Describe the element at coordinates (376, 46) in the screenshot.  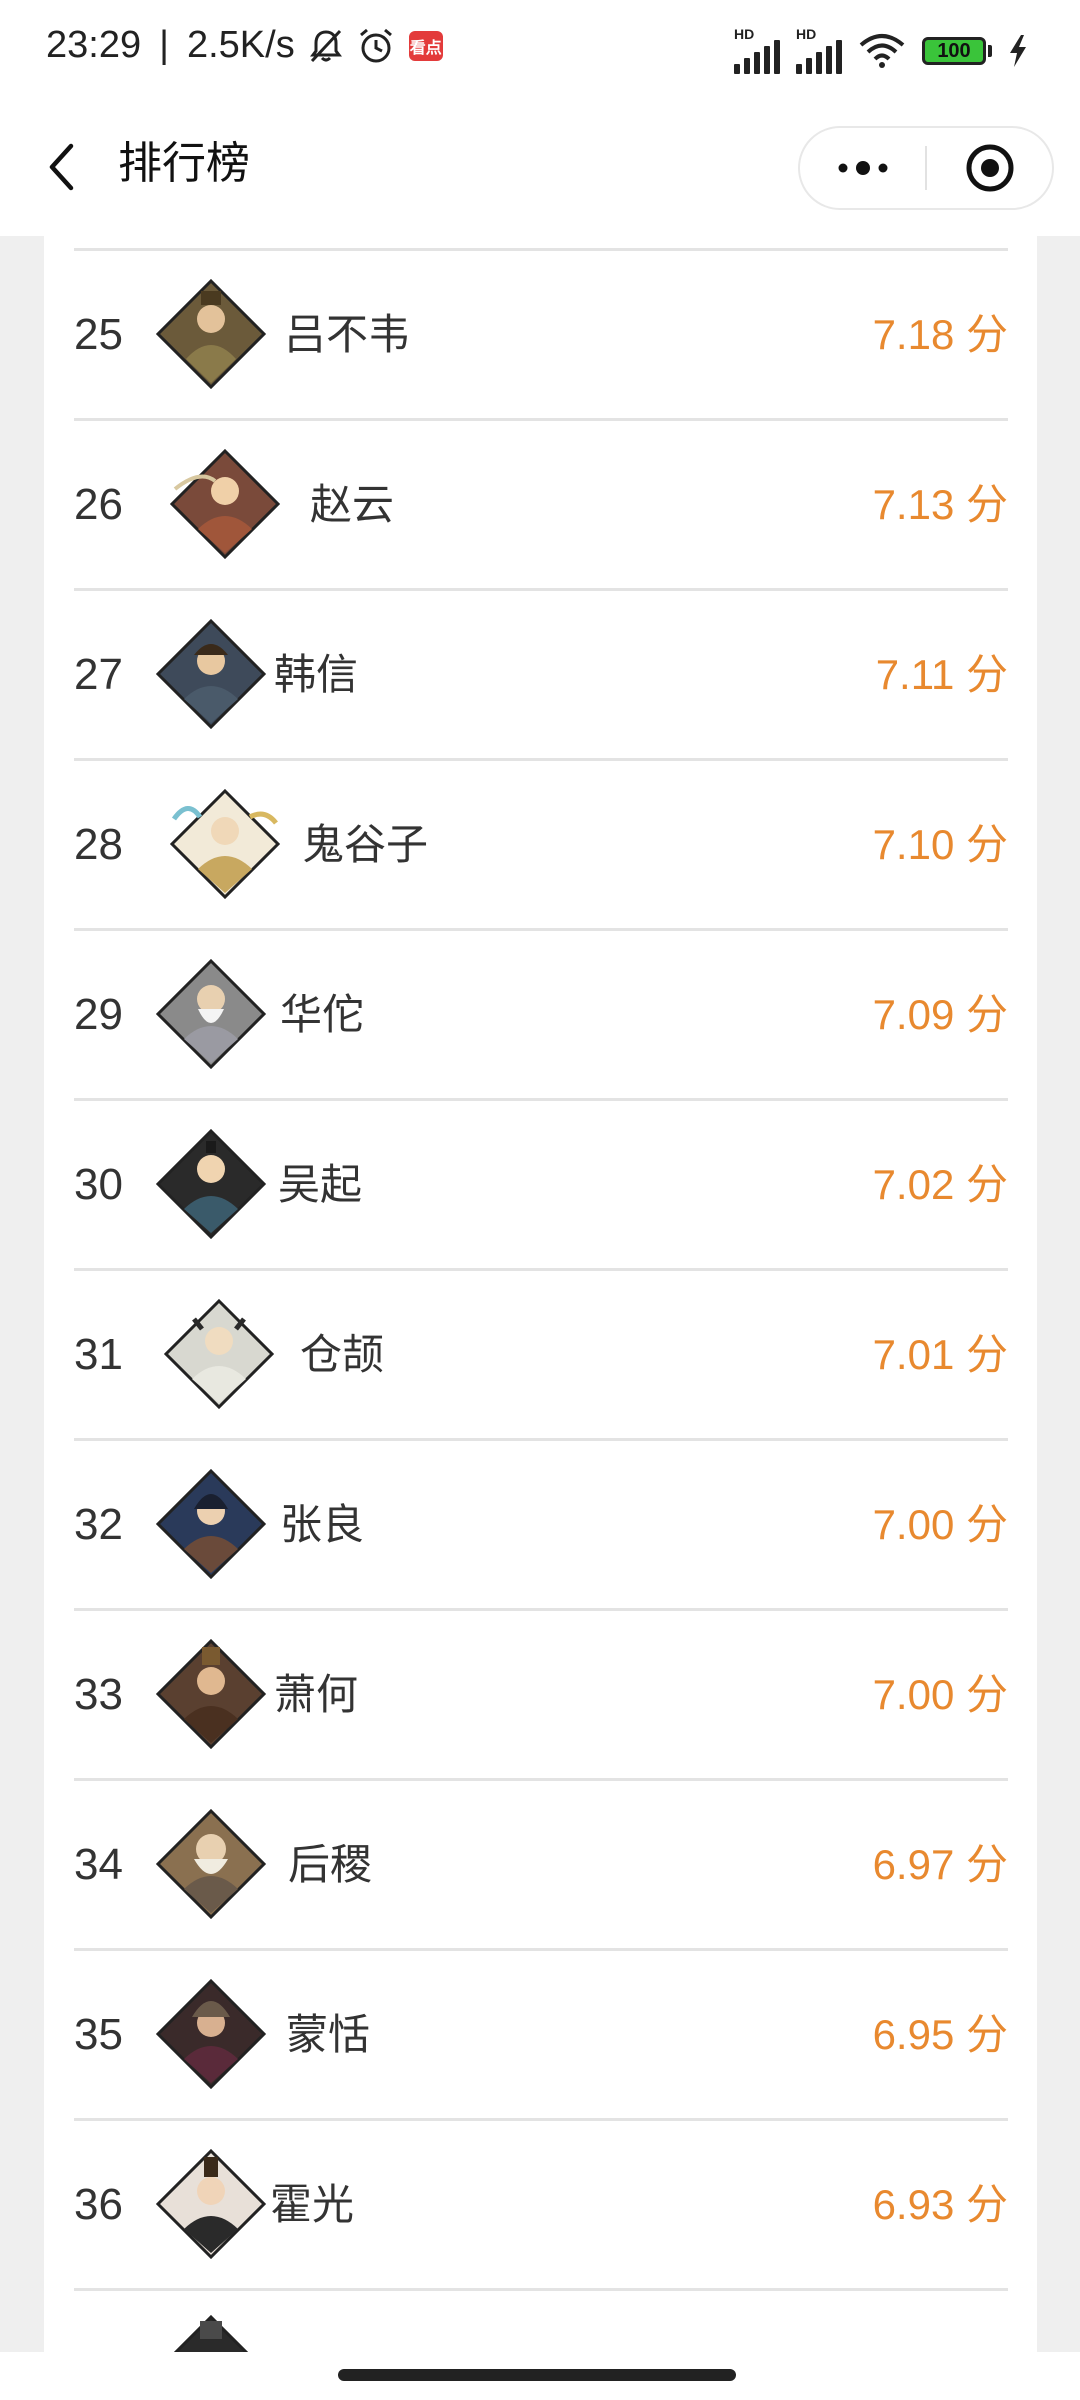
I see `alarm-clock-icon` at that location.